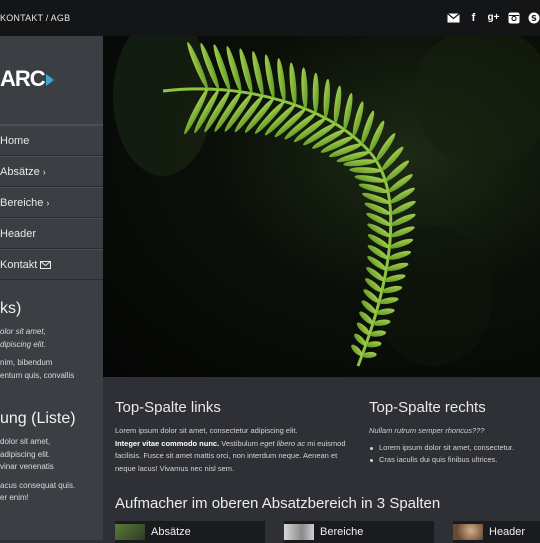 The height and width of the screenshot is (543, 540). What do you see at coordinates (38, 418) in the screenshot?
I see `widget-title: ung (Liste)` at bounding box center [38, 418].